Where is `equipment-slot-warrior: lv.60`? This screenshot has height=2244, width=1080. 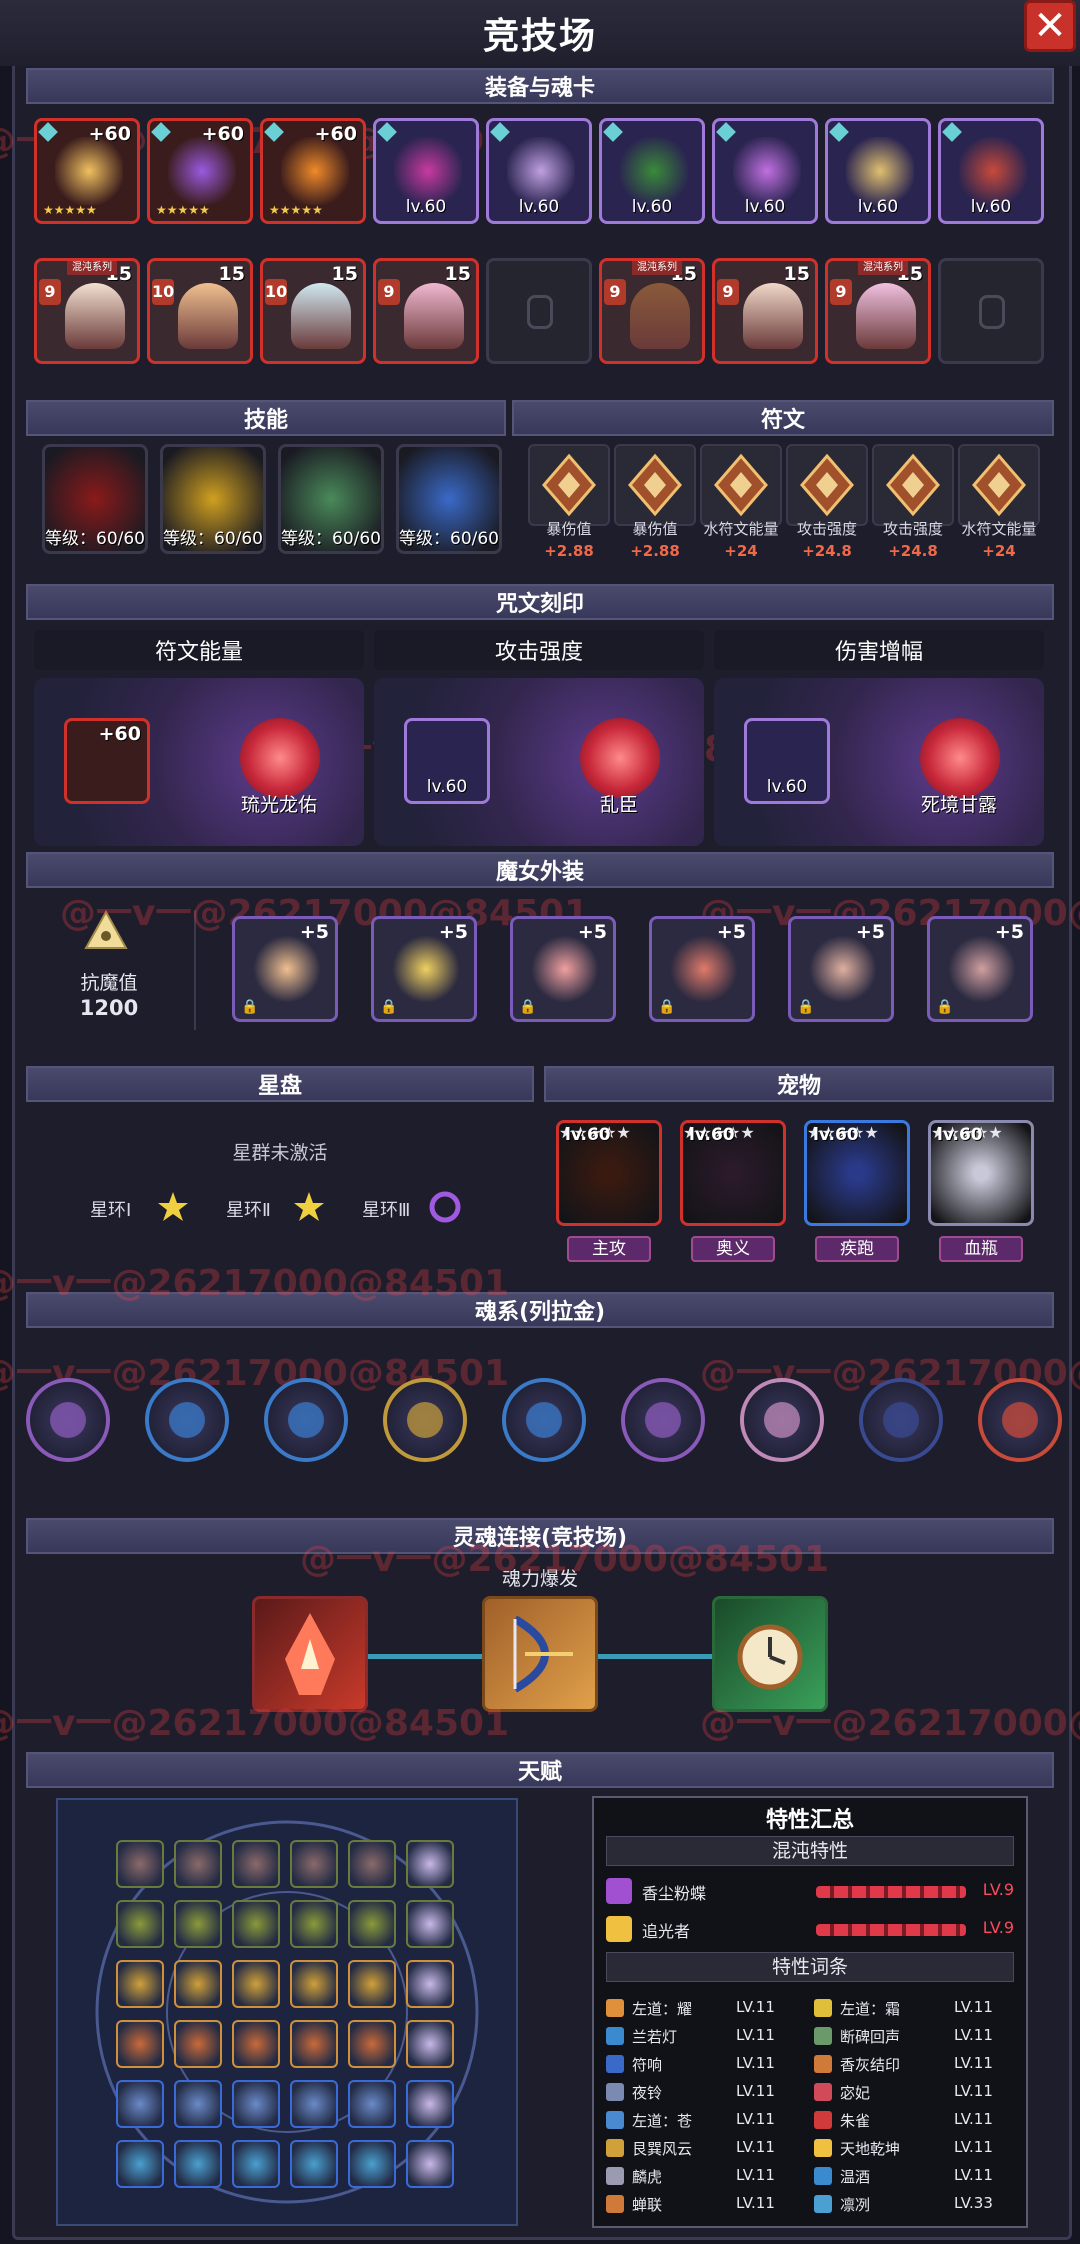 equipment-slot-warrior: lv.60 is located at coordinates (652, 171).